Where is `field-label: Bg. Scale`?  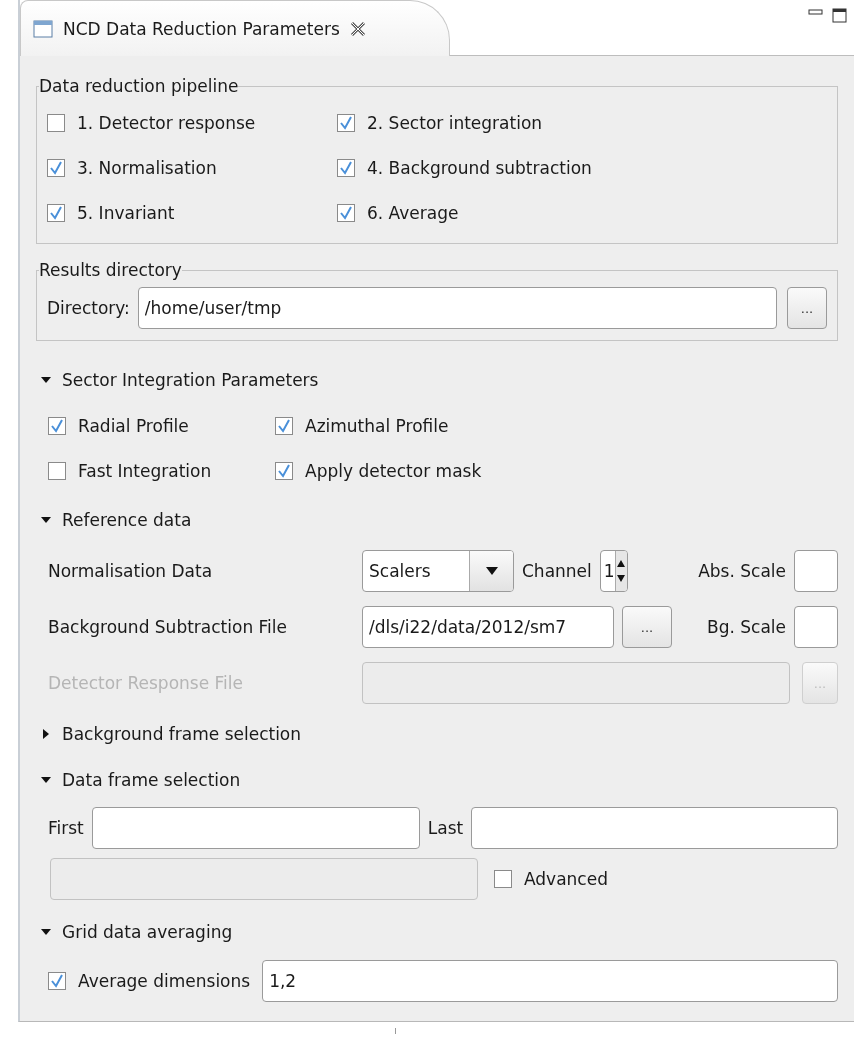 field-label: Bg. Scale is located at coordinates (746, 627).